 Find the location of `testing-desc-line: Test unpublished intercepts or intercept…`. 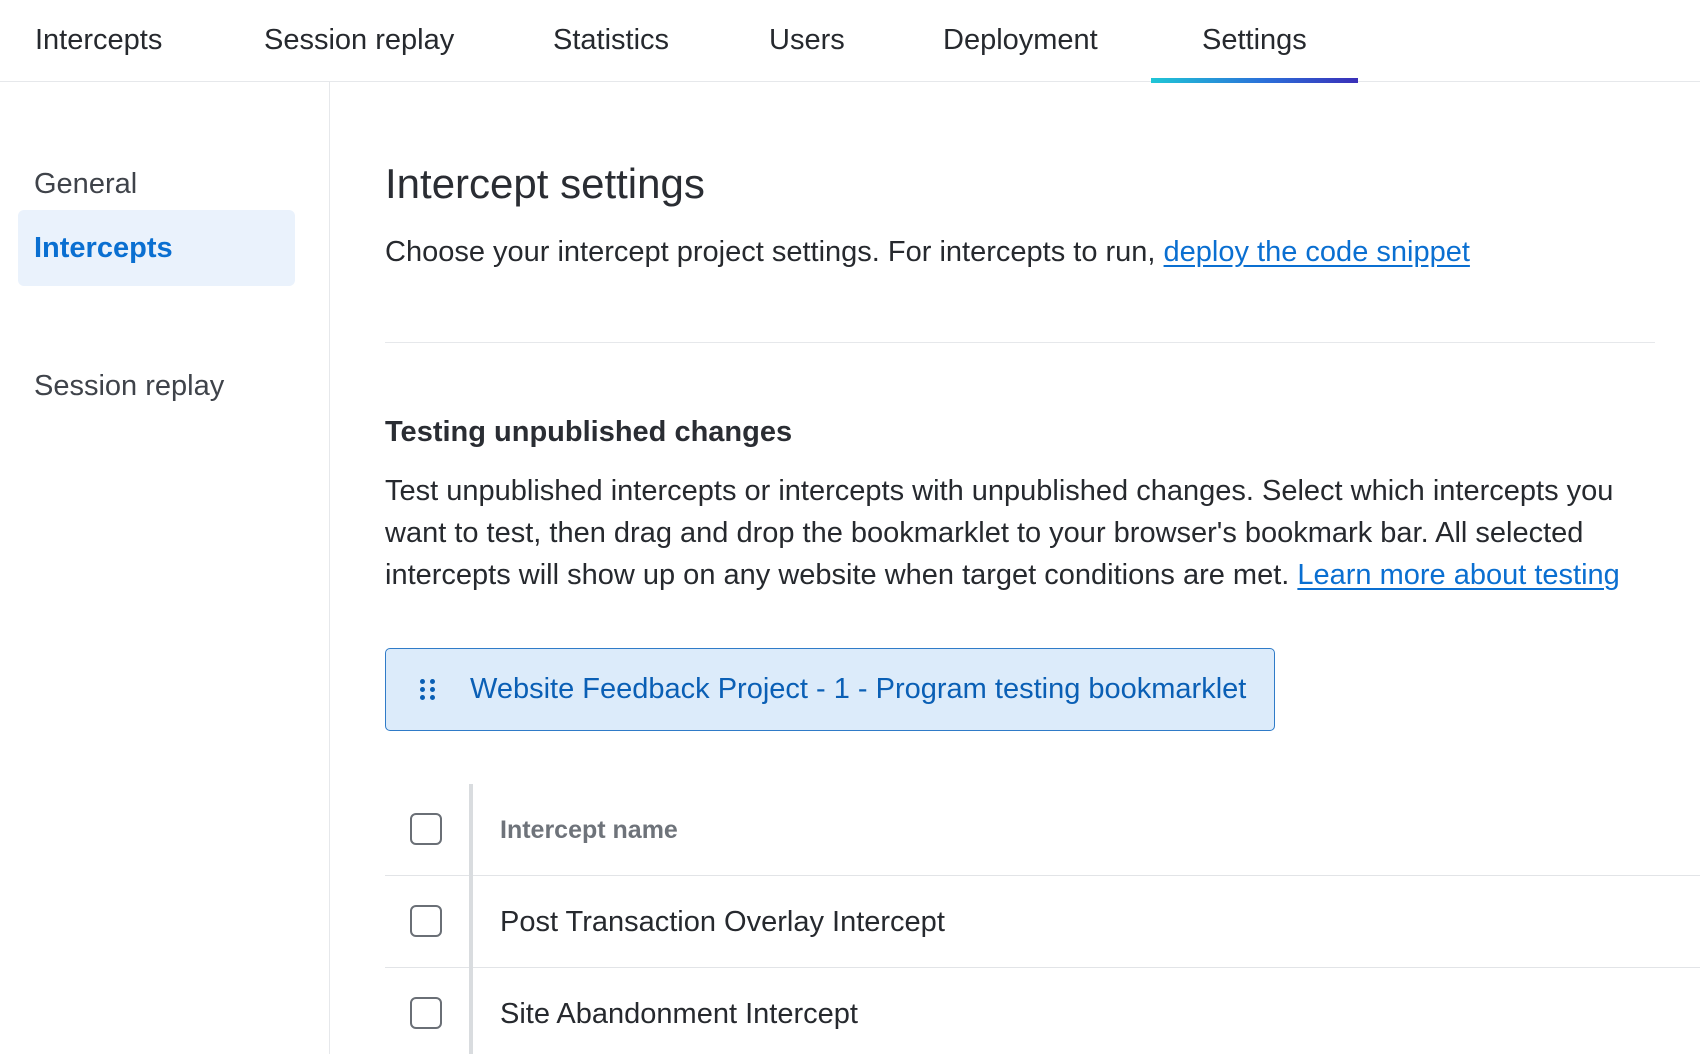

testing-desc-line: Test unpublished intercepts or intercept… is located at coordinates (999, 491).